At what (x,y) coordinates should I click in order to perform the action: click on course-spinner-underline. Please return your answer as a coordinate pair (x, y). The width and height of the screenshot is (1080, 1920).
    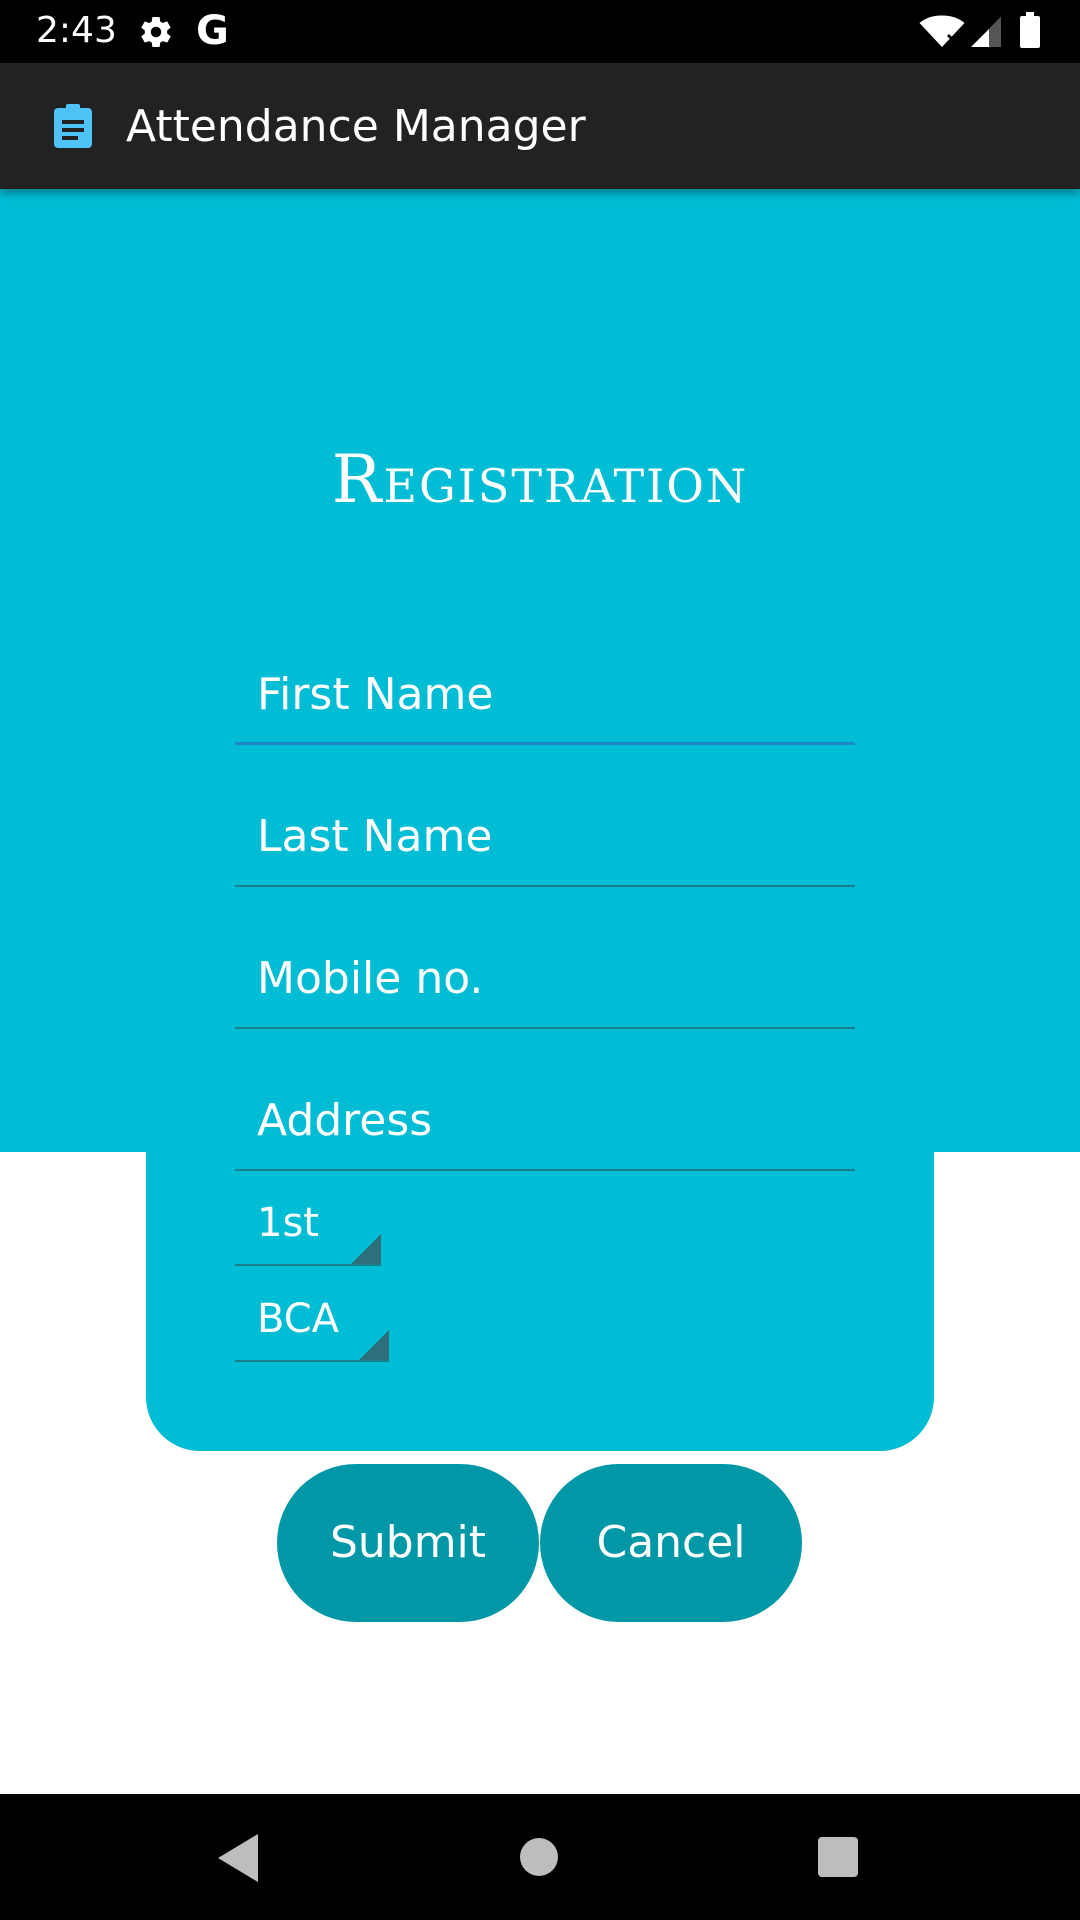
    Looking at the image, I should click on (312, 1361).